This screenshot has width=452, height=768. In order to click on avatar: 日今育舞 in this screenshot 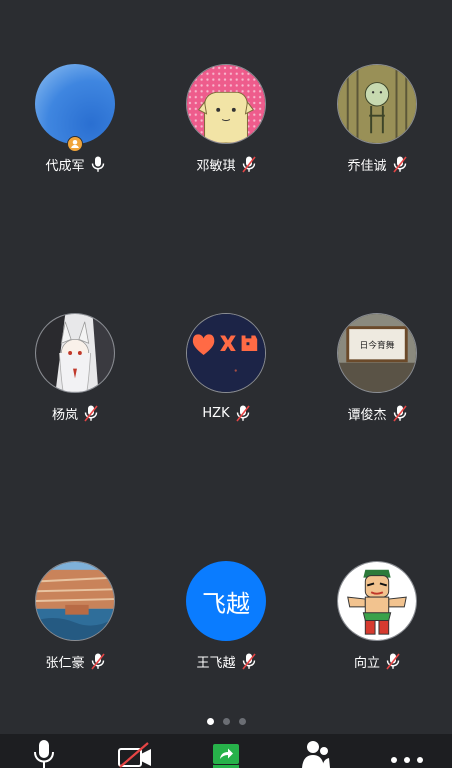, I will do `click(377, 353)`.